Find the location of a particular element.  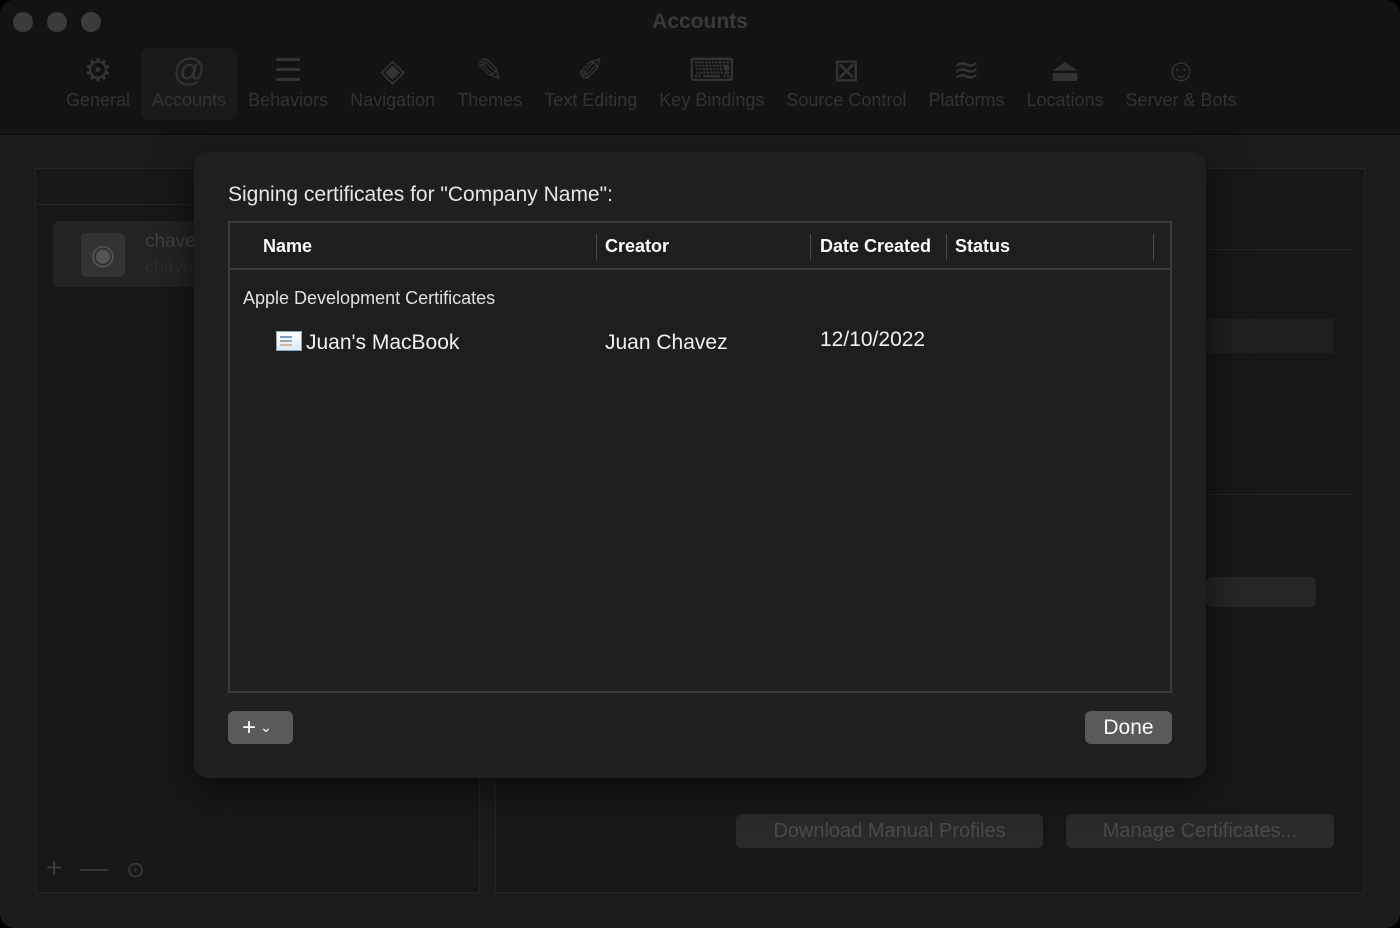

tab-navigation: ◈ Navigation is located at coordinates (392, 84).